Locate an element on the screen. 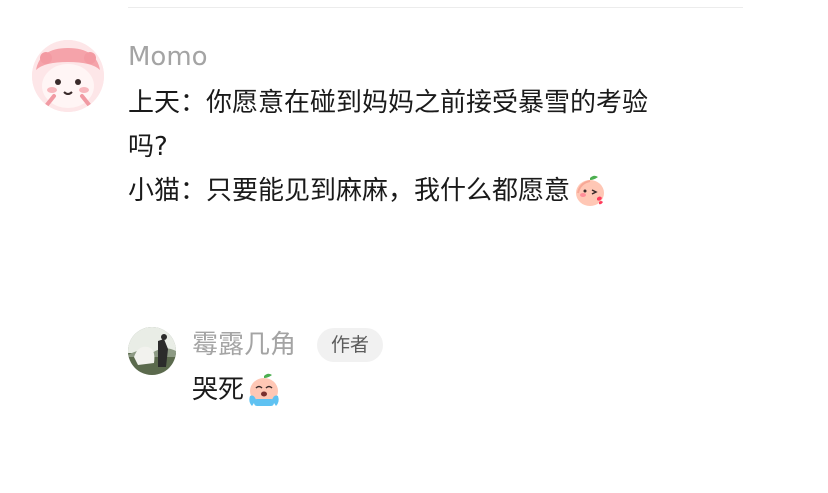 Image resolution: width=828 pixels, height=493 pixels. comment-username: Momo is located at coordinates (168, 57).